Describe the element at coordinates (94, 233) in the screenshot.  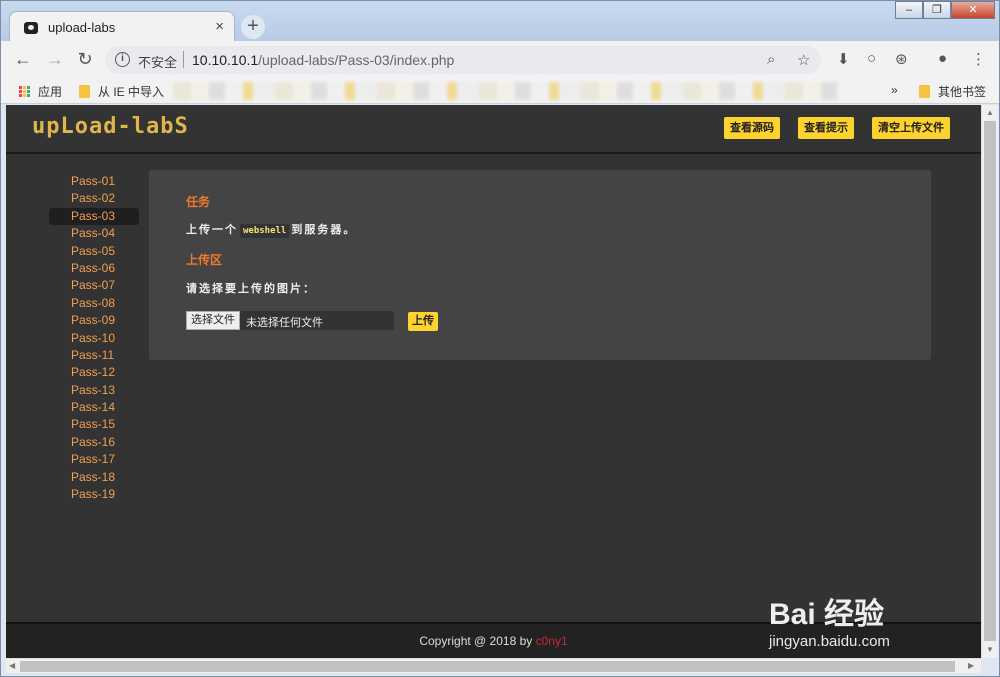
I see `sidebar-item-pass-04: Pass-04` at that location.